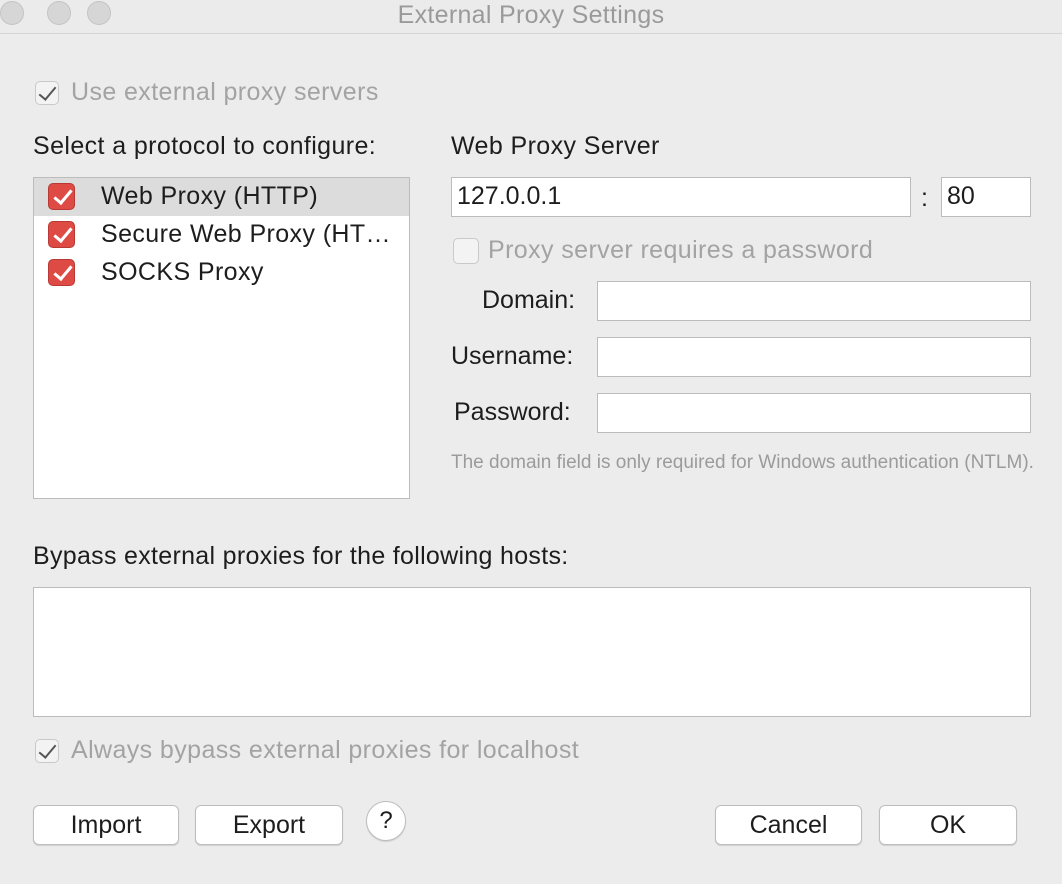 The width and height of the screenshot is (1062, 884). I want to click on server-heading: Web Proxy Server, so click(555, 146).